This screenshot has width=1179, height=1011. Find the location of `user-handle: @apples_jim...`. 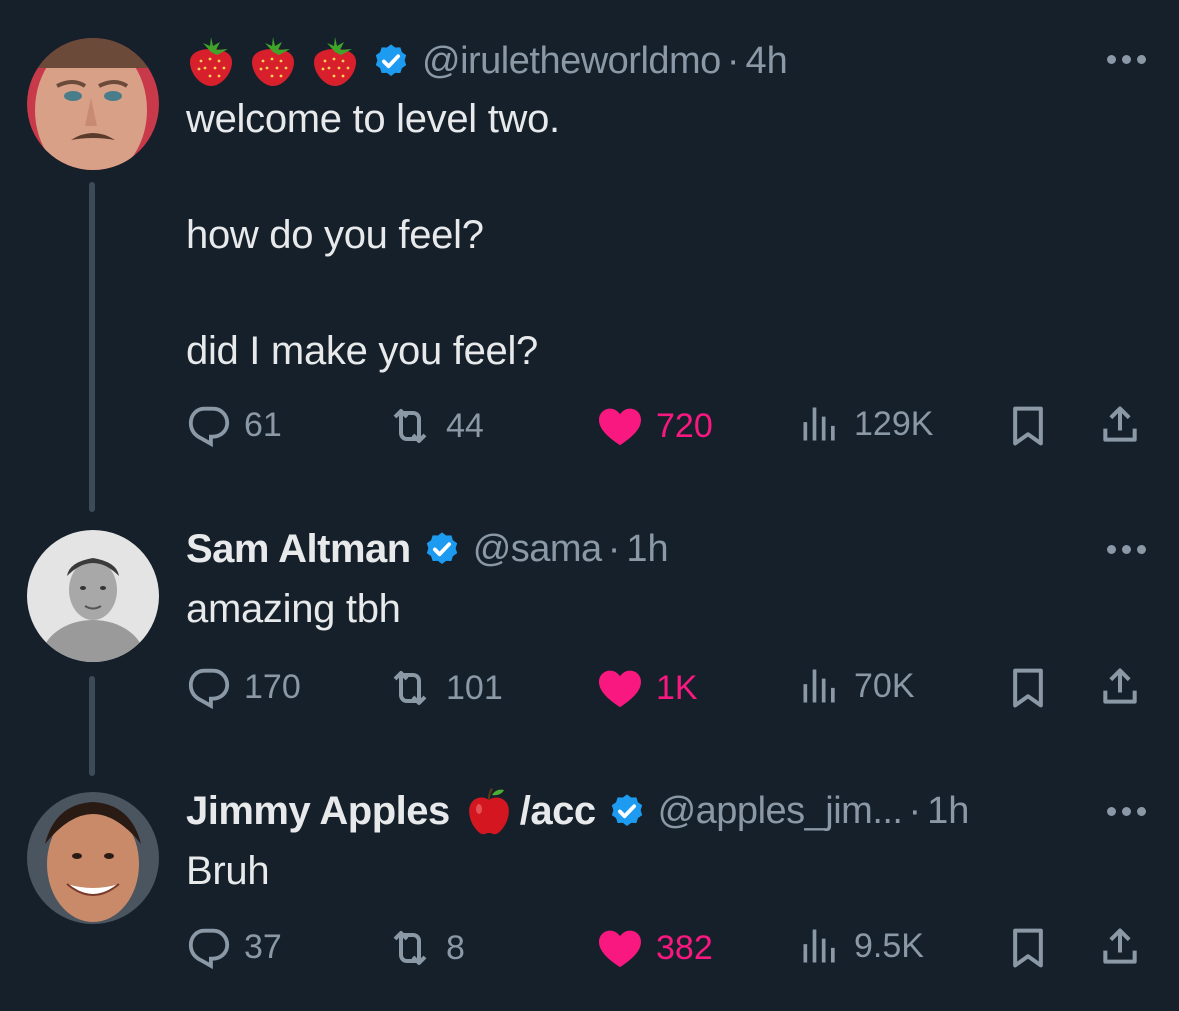

user-handle: @apples_jim... is located at coordinates (780, 811).